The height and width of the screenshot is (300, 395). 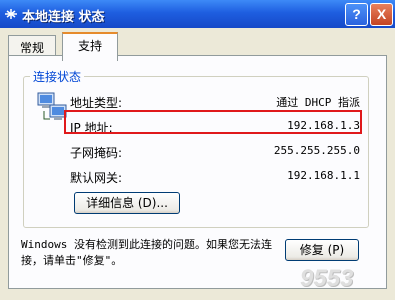 What do you see at coordinates (316, 150) in the screenshot?
I see `subnet-mask-value: 255.255.255.0` at bounding box center [316, 150].